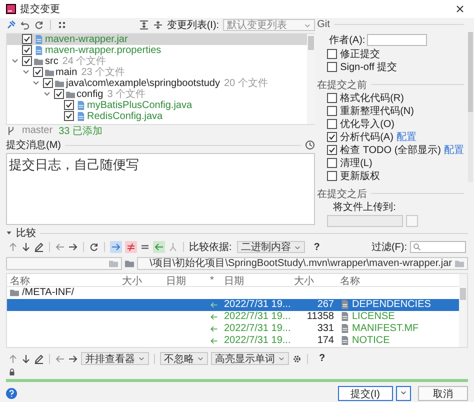 The height and width of the screenshot is (402, 474). What do you see at coordinates (397, 40) in the screenshot?
I see `author-field` at bounding box center [397, 40].